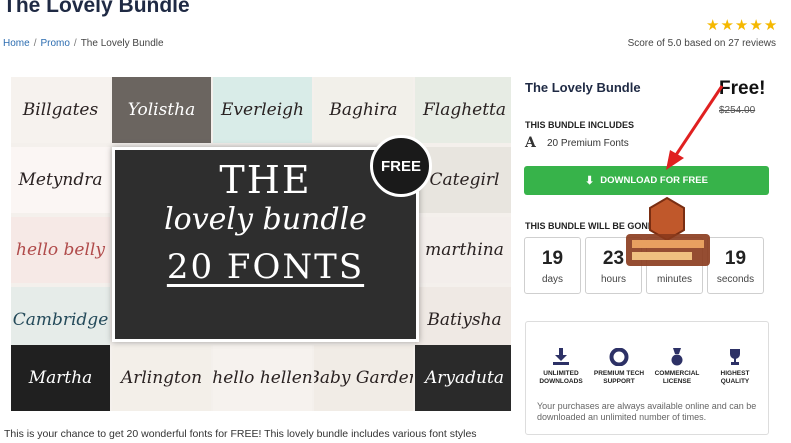 Image resolution: width=791 pixels, height=443 pixels. What do you see at coordinates (735, 357) in the screenshot?
I see `trophy-icon` at bounding box center [735, 357].